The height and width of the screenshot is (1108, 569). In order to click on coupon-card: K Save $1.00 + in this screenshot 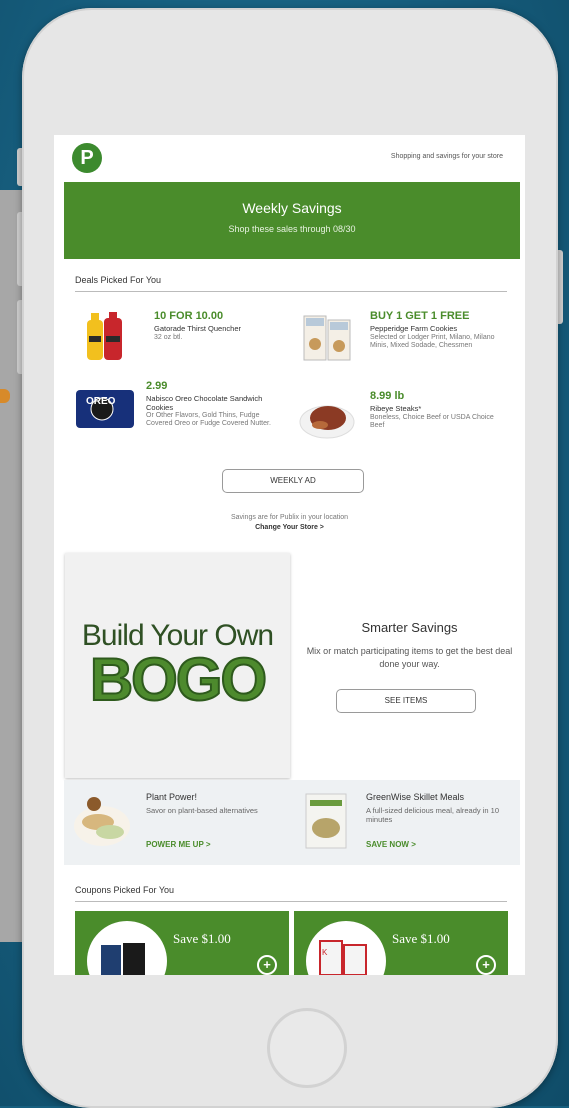, I will do `click(401, 943)`.